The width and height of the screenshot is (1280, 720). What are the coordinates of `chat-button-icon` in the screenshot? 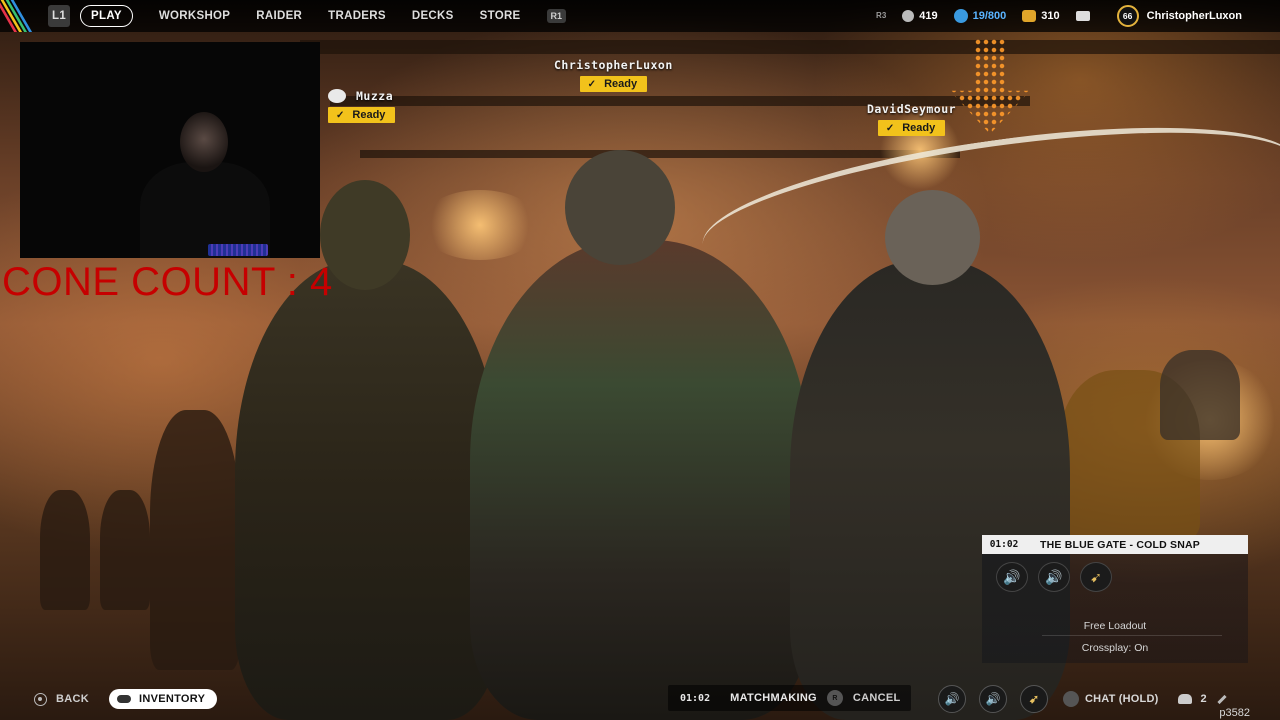 It's located at (1071, 699).